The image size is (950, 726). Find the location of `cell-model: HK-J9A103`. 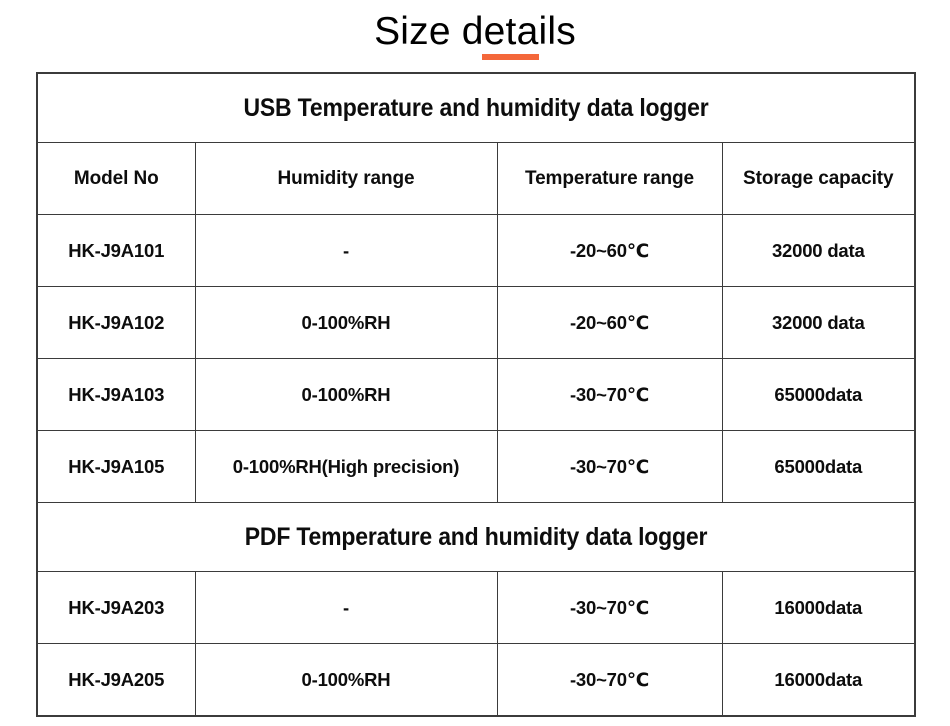

cell-model: HK-J9A103 is located at coordinates (116, 394).